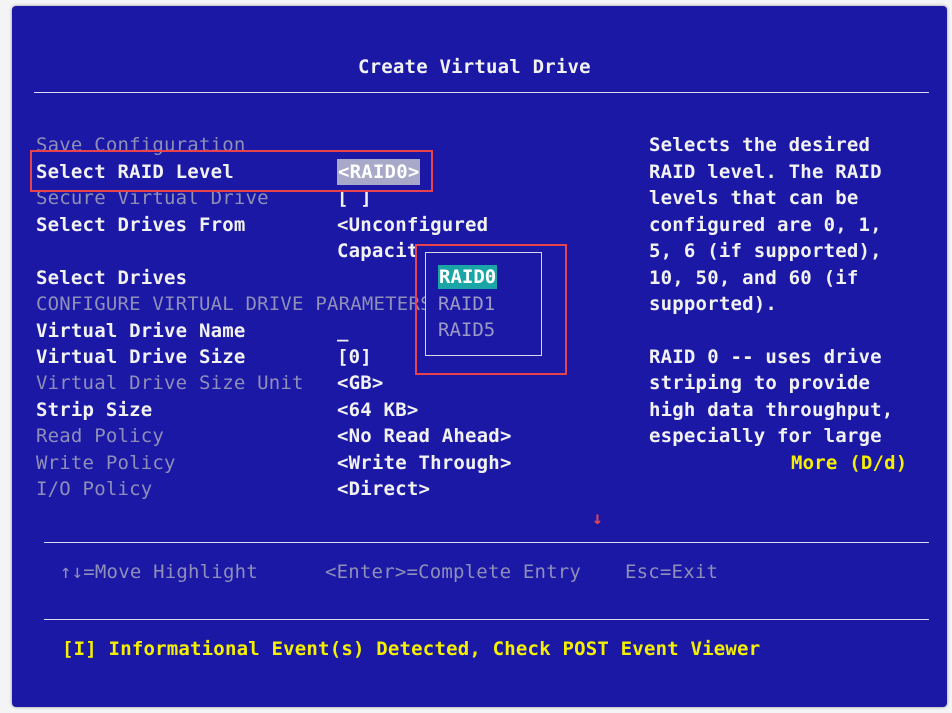 This screenshot has height=713, width=952. I want to click on read-policy-label: Read Policy, so click(100, 436).